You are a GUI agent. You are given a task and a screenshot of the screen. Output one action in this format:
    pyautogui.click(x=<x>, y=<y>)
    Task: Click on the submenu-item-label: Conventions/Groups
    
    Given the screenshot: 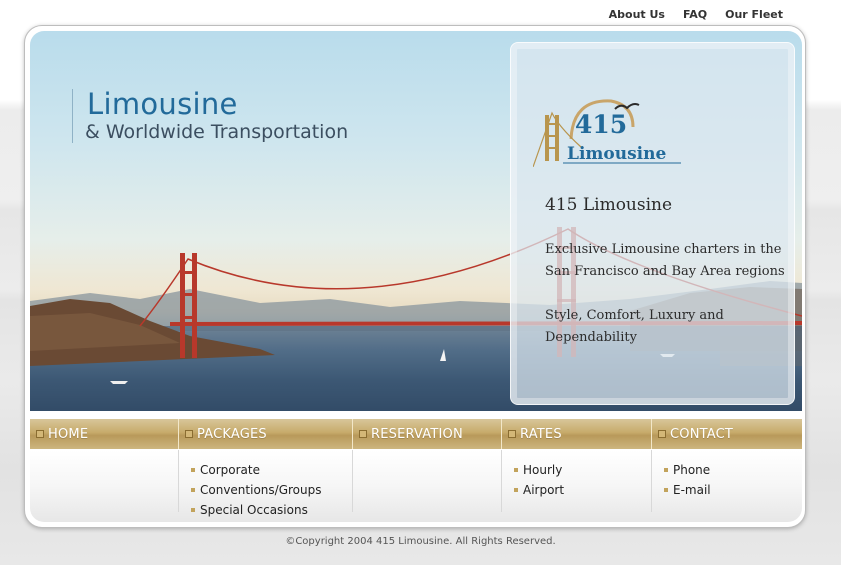 What is the action you would take?
    pyautogui.click(x=261, y=490)
    